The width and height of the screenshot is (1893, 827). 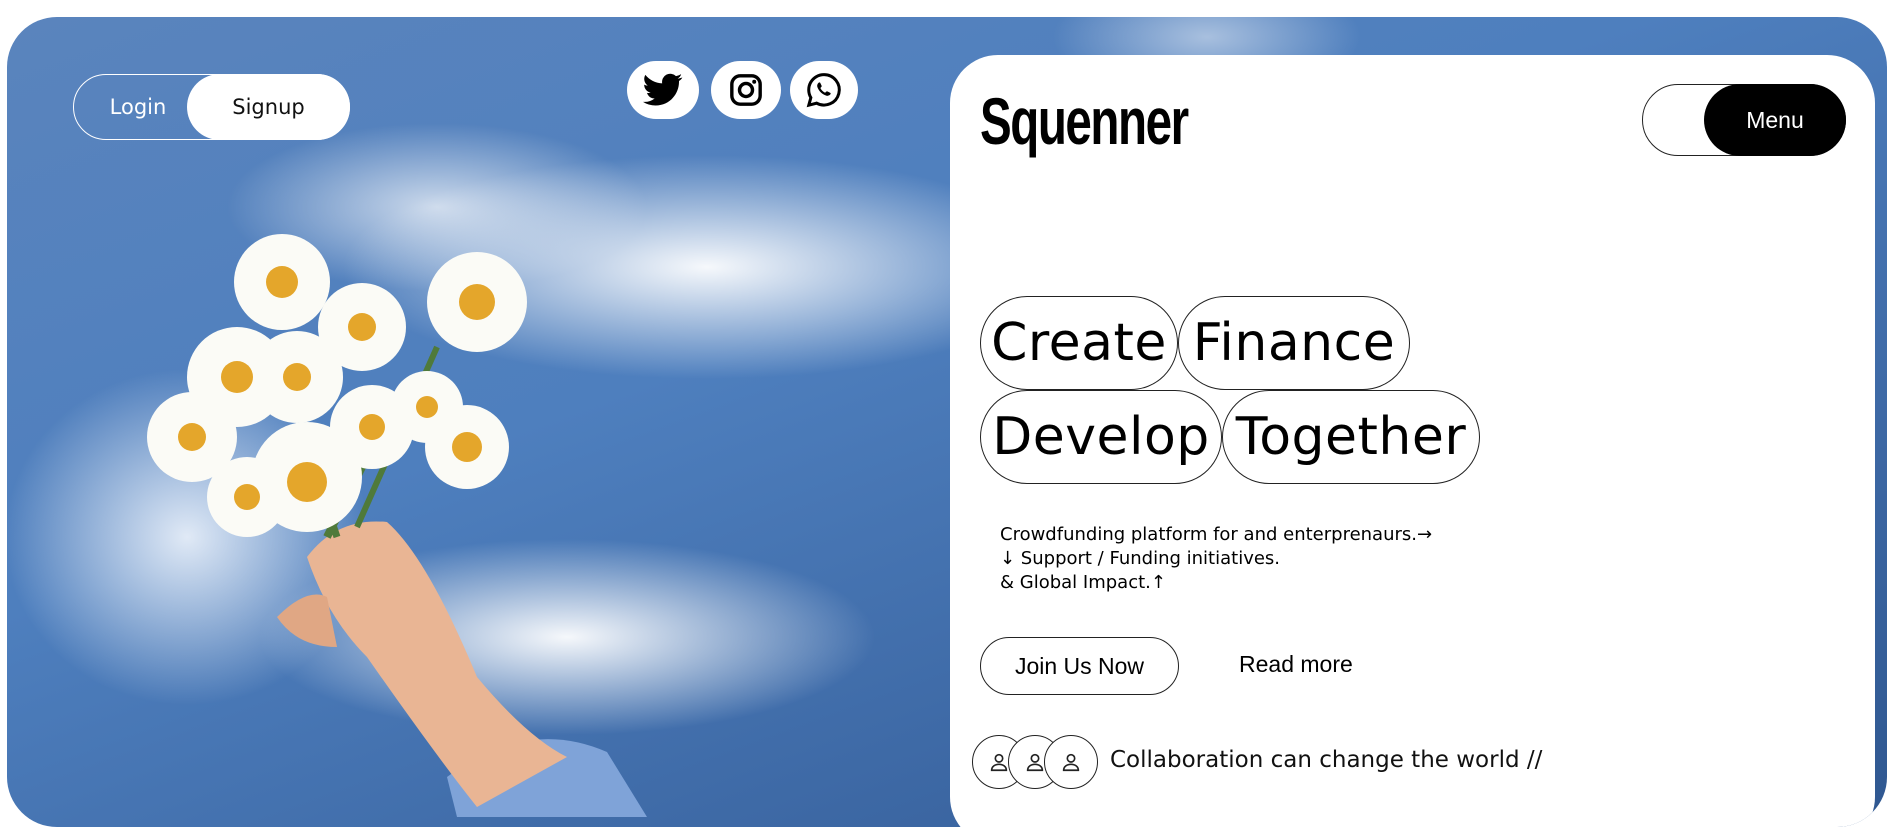 I want to click on join-us-button: Join Us Now, so click(x=1079, y=666).